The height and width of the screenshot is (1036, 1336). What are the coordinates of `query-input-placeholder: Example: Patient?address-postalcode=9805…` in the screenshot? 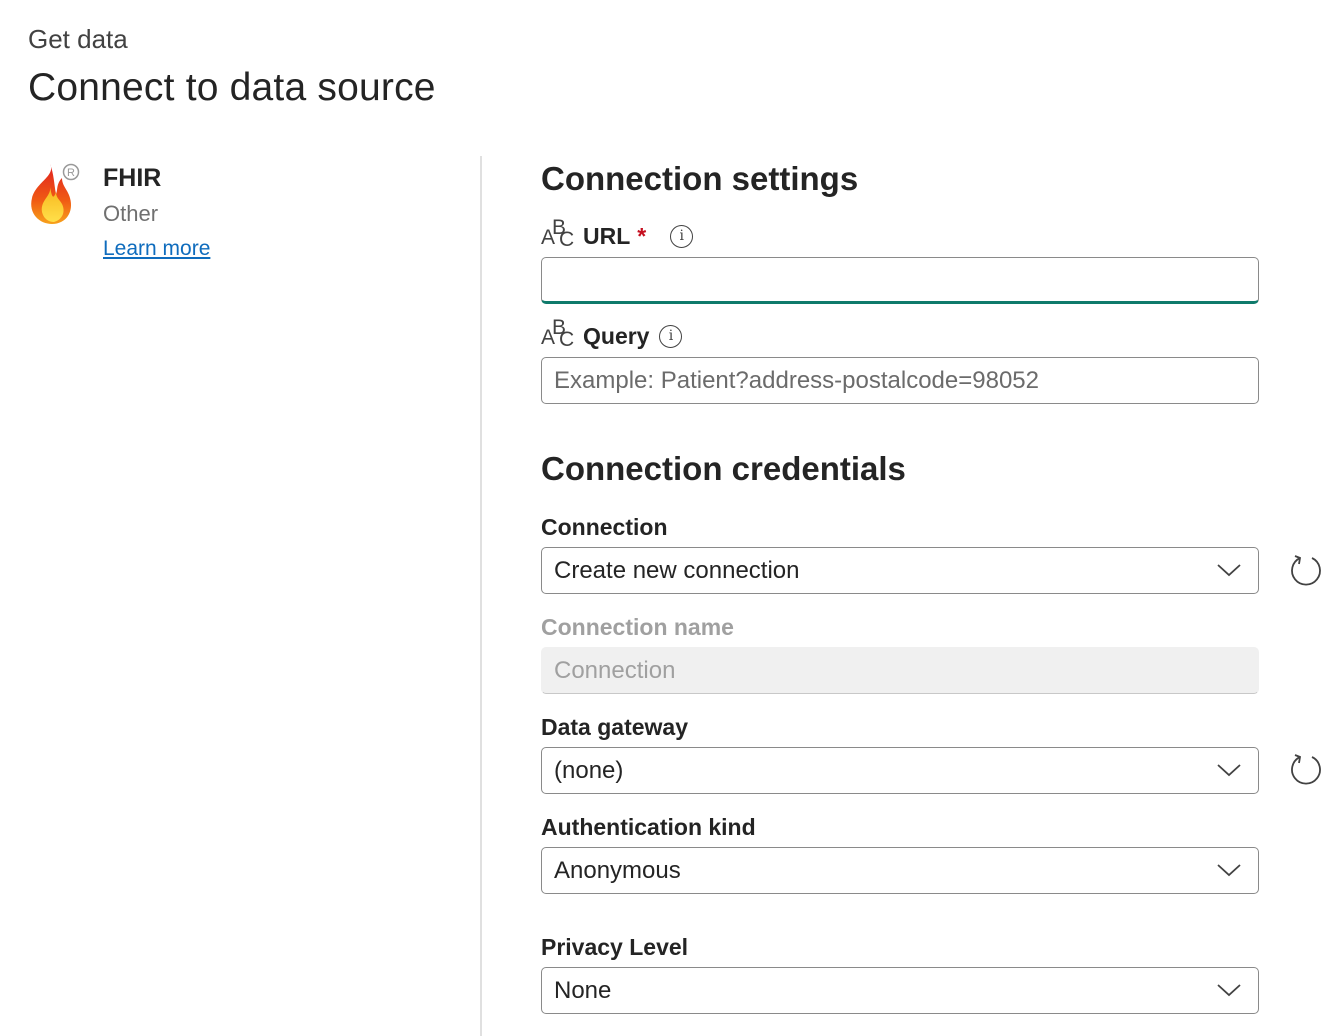 It's located at (796, 380).